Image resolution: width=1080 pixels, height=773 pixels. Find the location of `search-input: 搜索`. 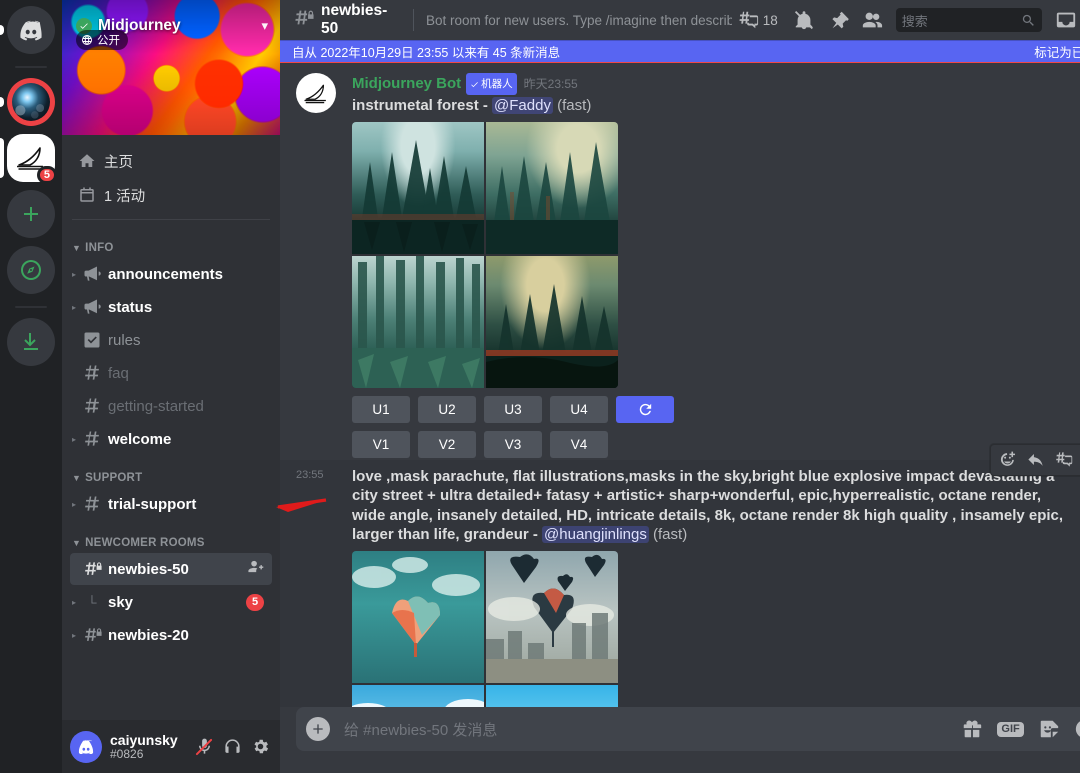

search-input: 搜索 is located at coordinates (968, 20).